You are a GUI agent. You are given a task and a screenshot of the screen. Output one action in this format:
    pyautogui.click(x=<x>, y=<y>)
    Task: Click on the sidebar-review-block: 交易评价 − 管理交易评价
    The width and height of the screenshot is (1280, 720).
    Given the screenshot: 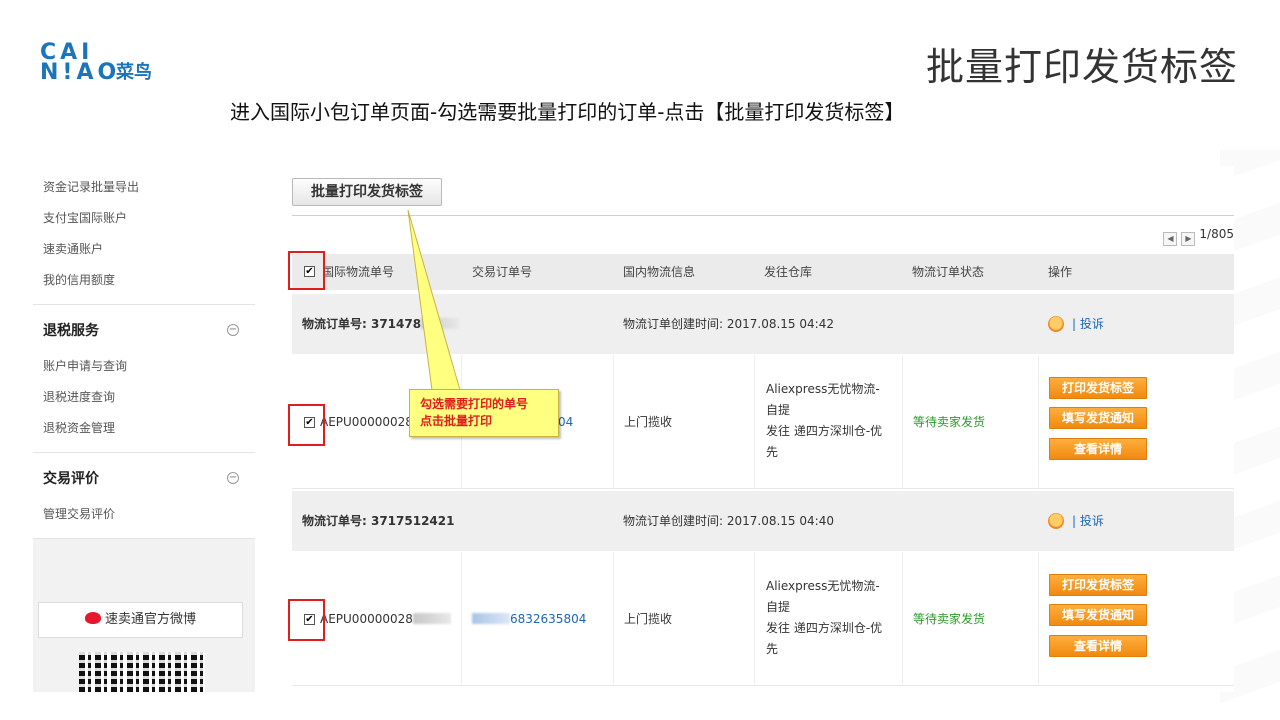 What is the action you would take?
    pyautogui.click(x=144, y=496)
    